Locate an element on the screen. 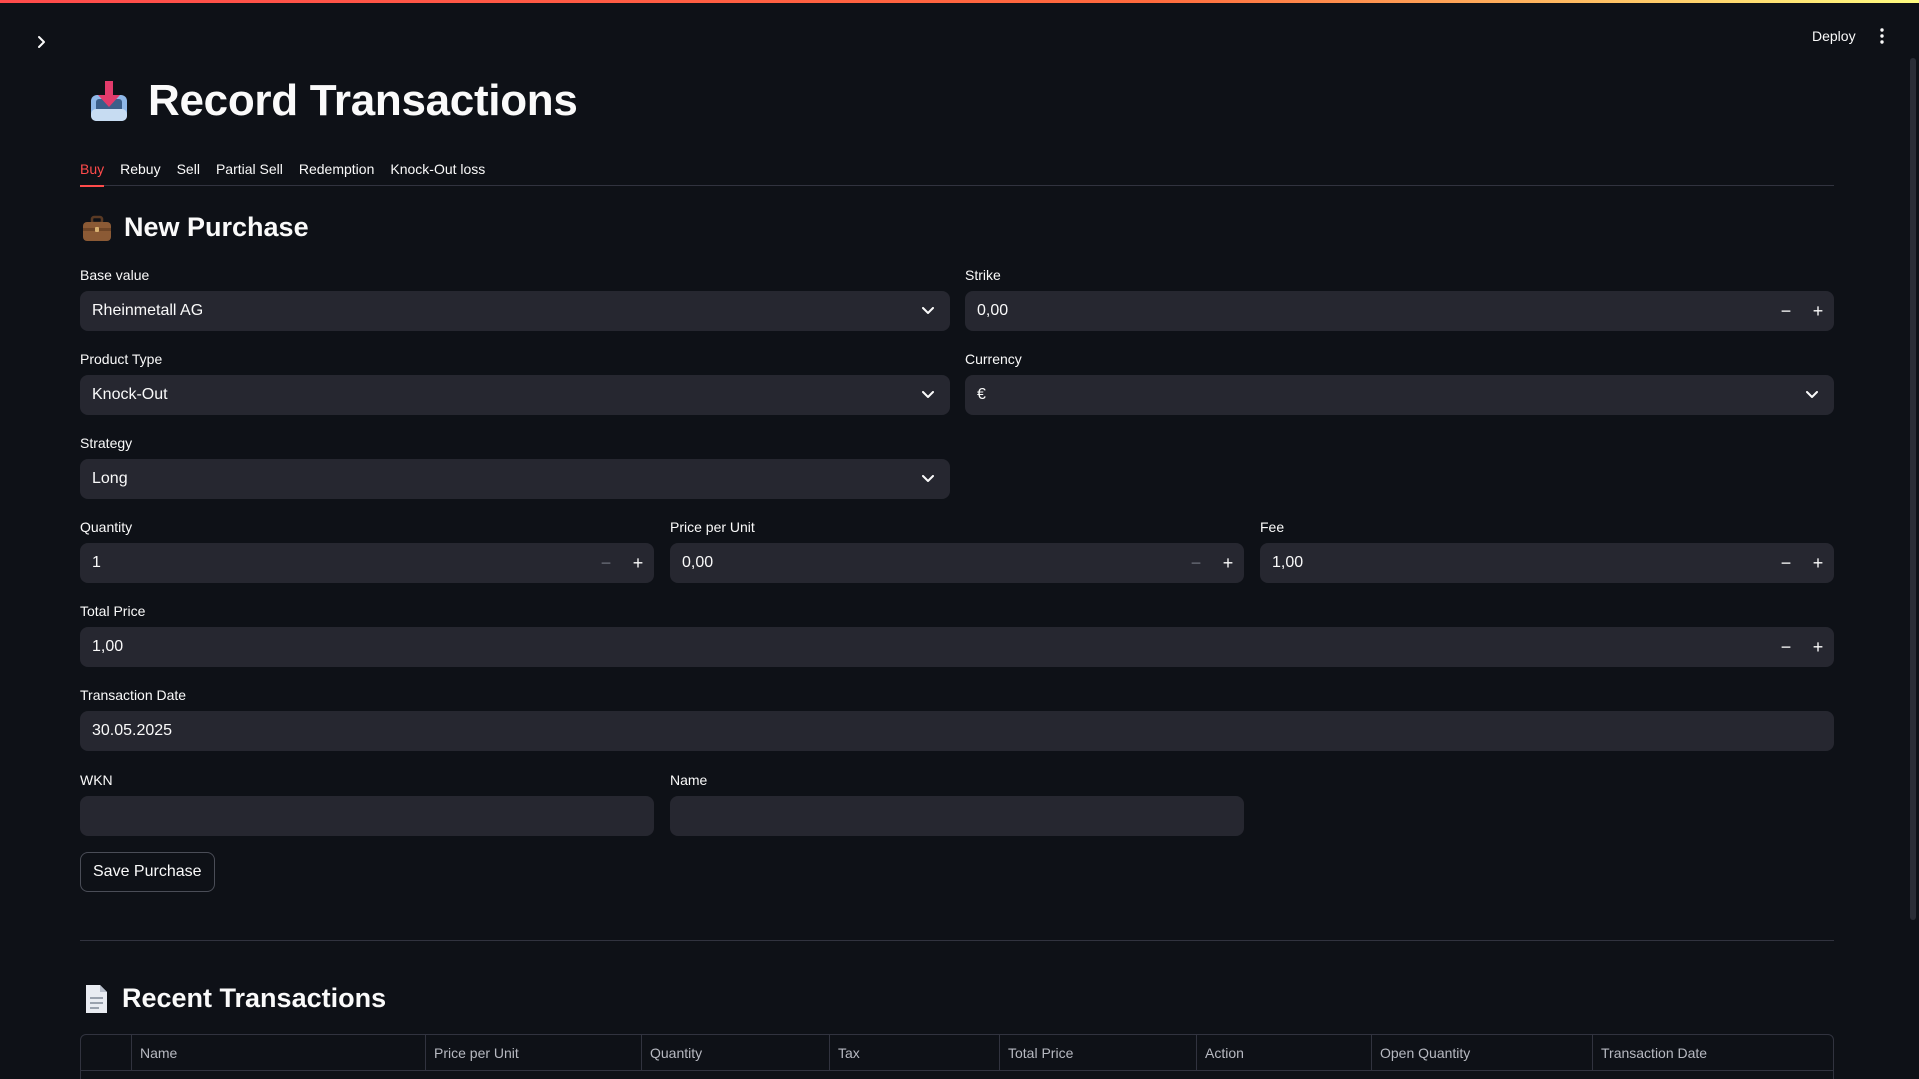  table-header-action: Action is located at coordinates (1284, 1052).